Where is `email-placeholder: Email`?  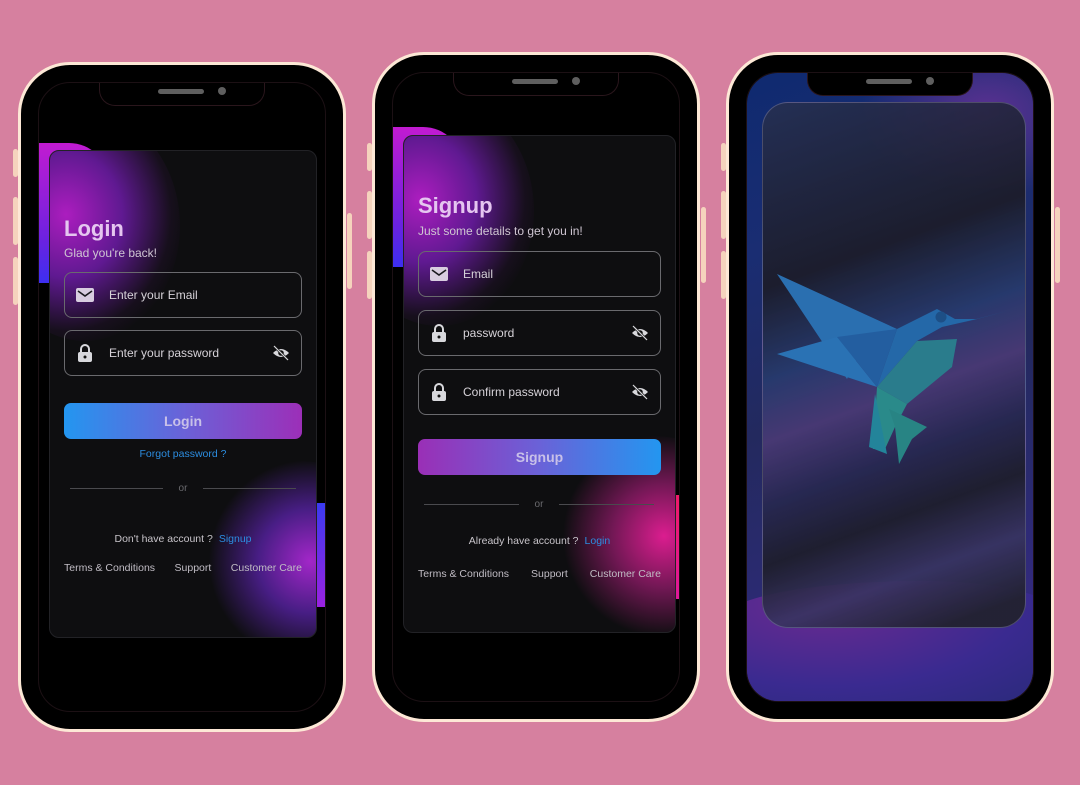
email-placeholder: Email is located at coordinates (478, 274).